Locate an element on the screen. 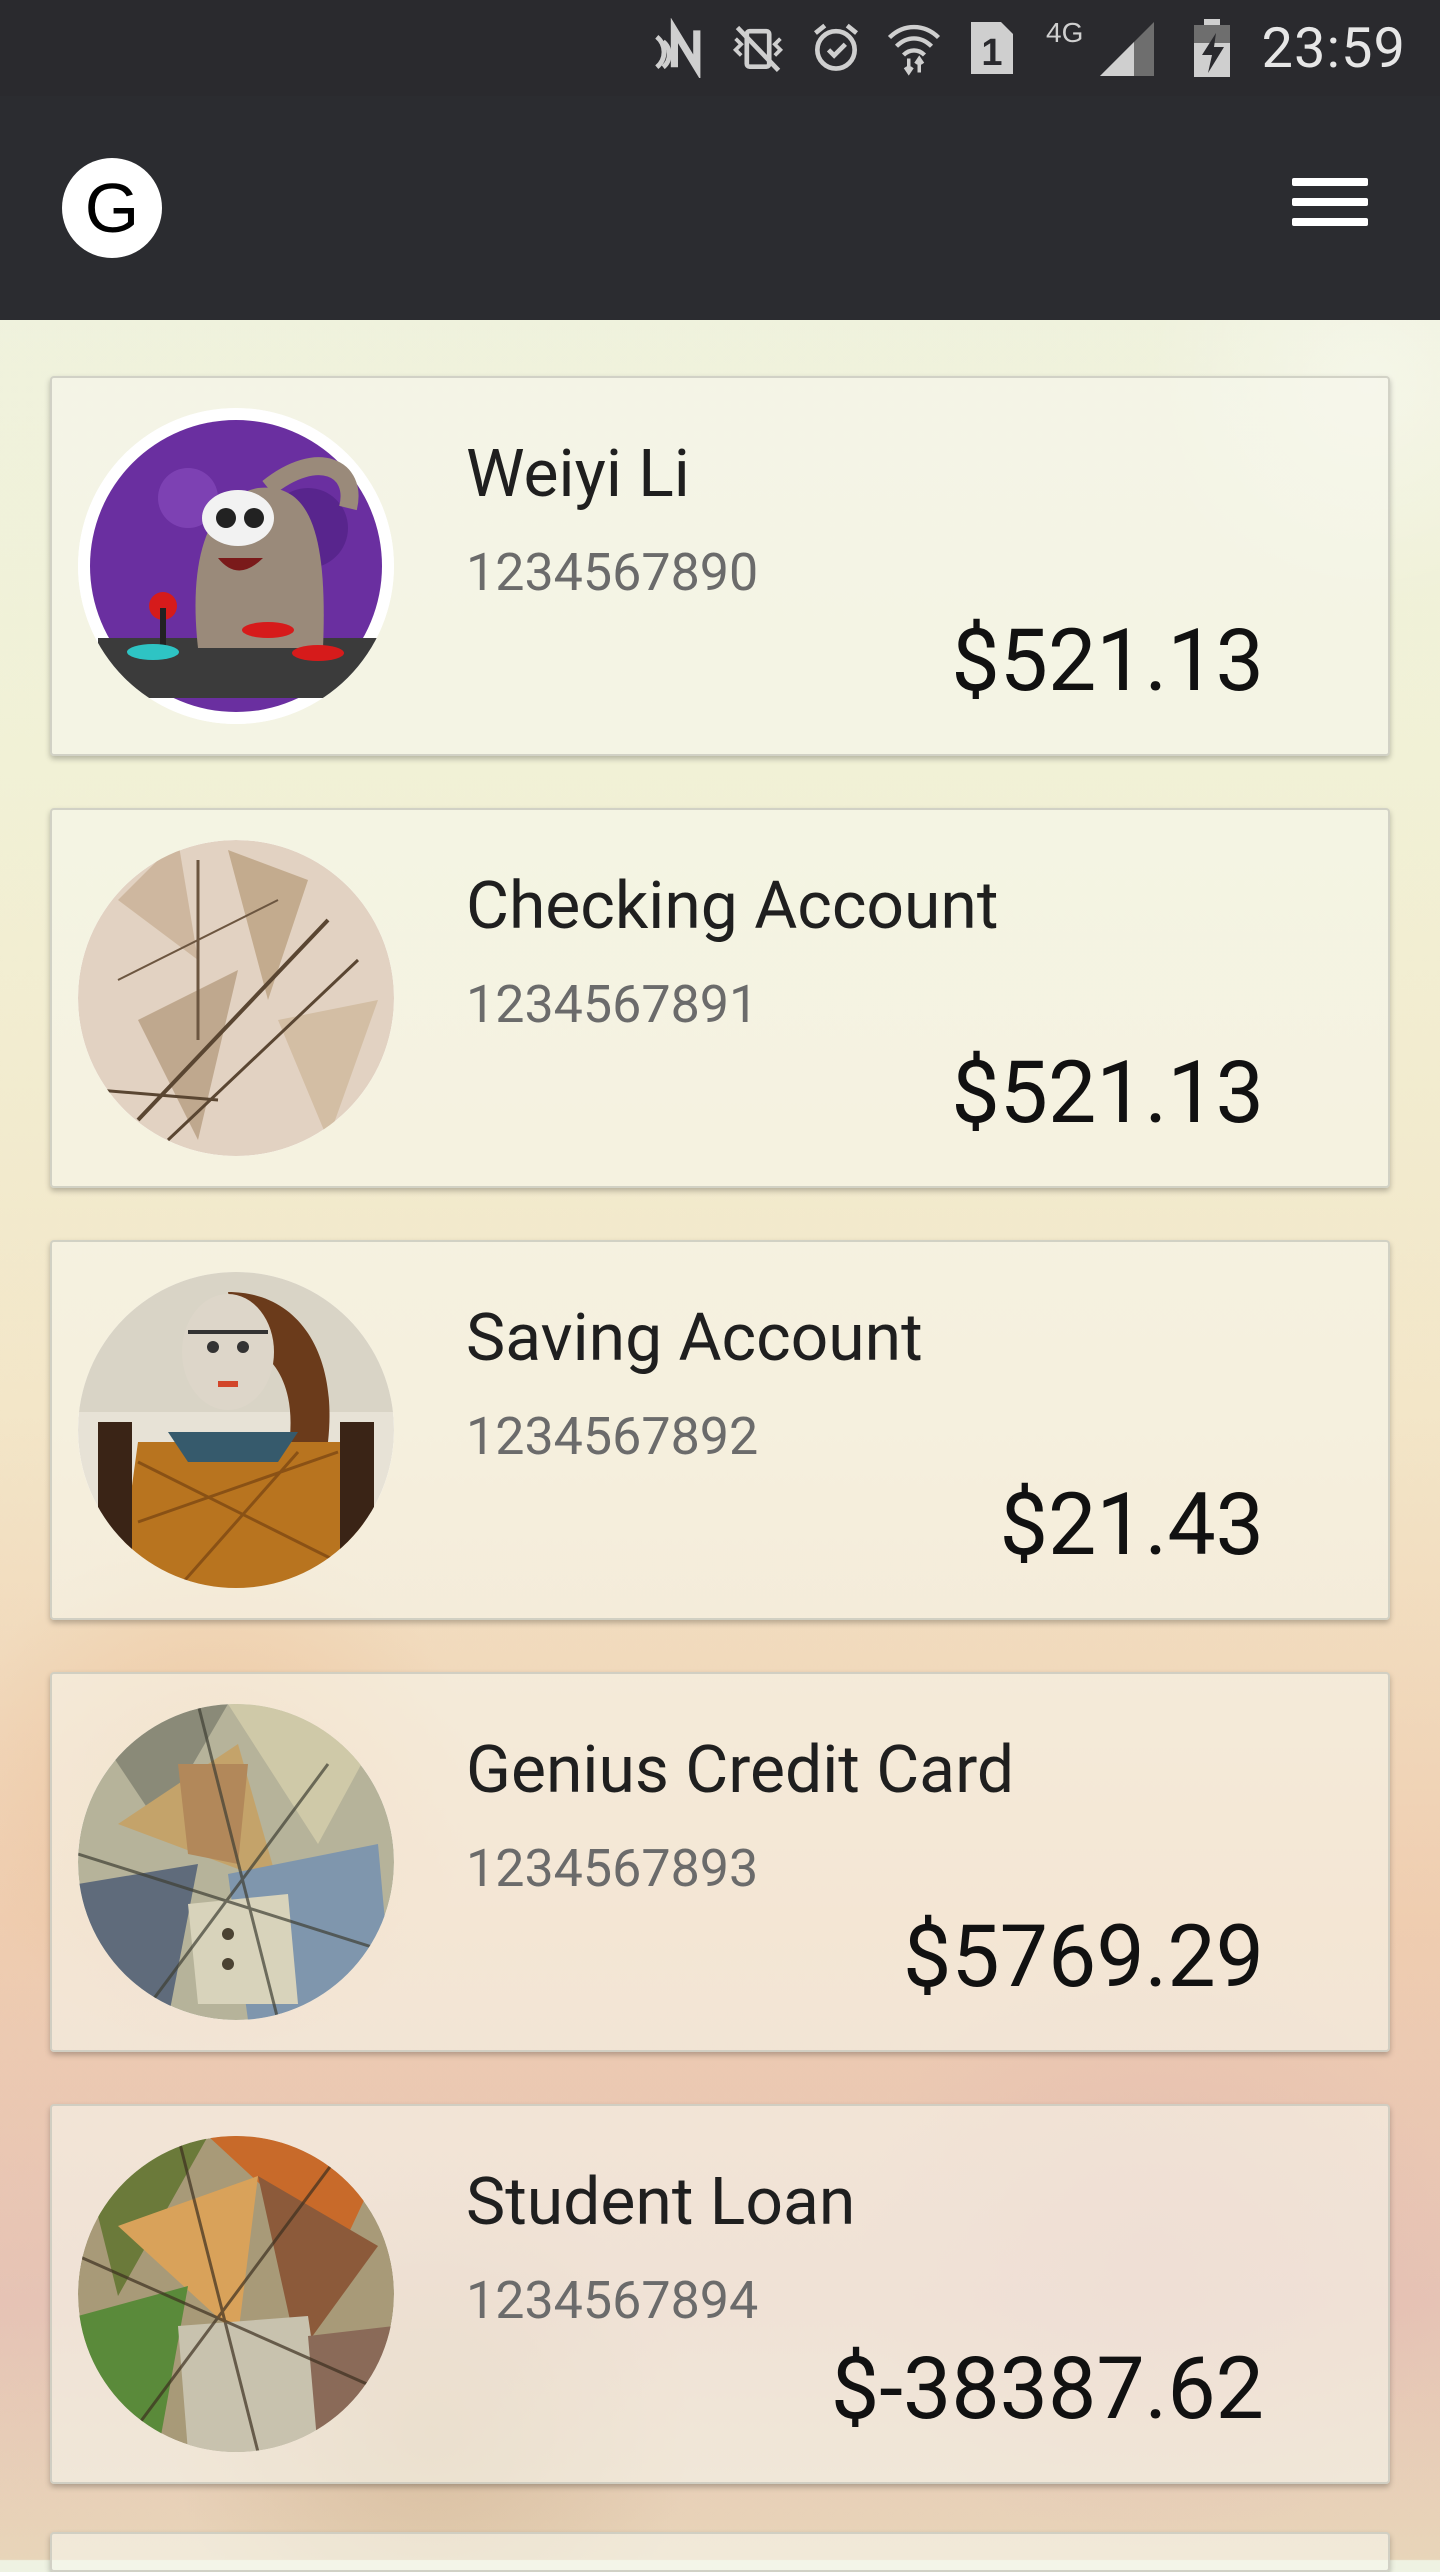 This screenshot has width=1440, height=2572. cubist-portrait-avatar is located at coordinates (236, 1862).